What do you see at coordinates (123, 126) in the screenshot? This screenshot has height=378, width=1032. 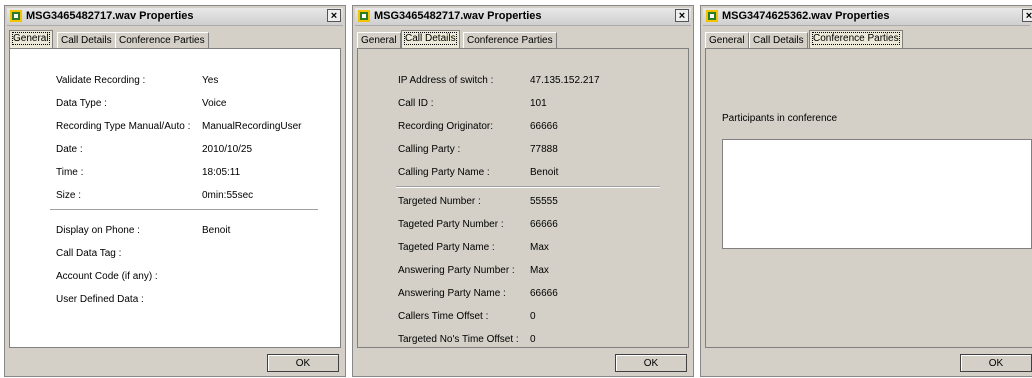 I see `field-label: Recording Type Manual/Auto :` at bounding box center [123, 126].